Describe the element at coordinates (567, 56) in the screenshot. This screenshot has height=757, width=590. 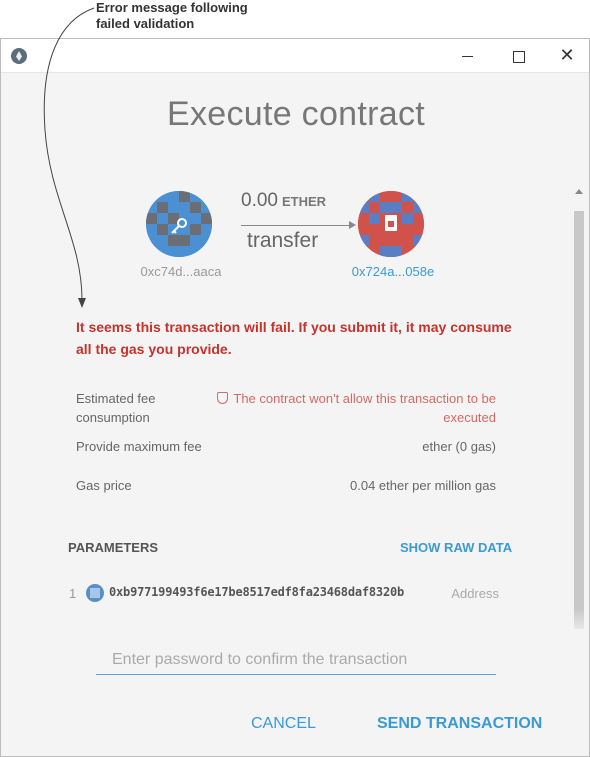
I see `close-button: ✕` at that location.